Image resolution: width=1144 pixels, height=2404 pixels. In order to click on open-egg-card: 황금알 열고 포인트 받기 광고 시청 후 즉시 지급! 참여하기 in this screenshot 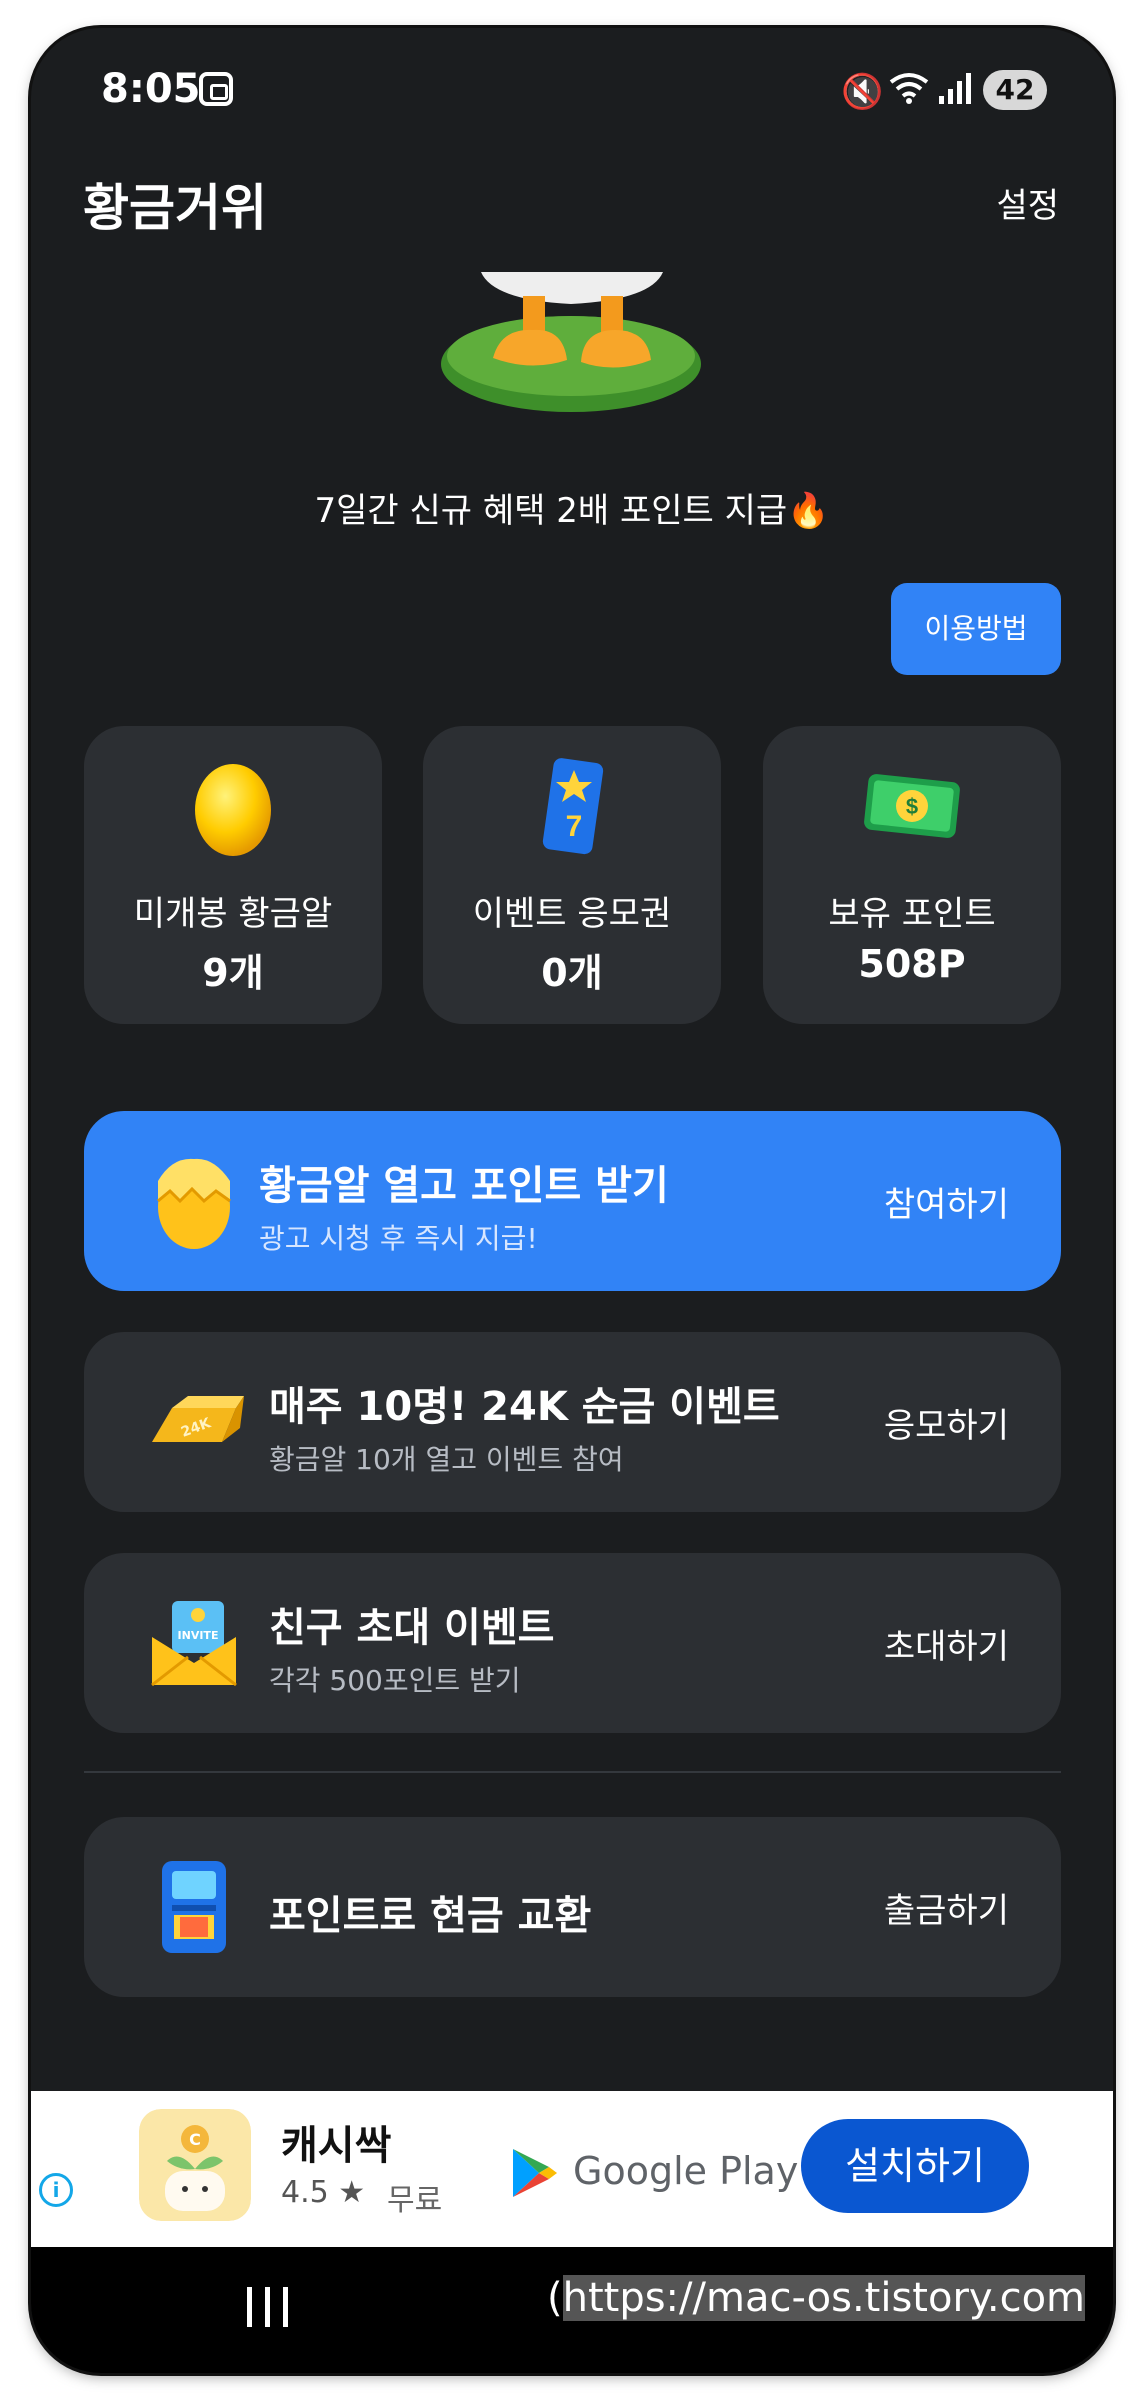, I will do `click(572, 1201)`.